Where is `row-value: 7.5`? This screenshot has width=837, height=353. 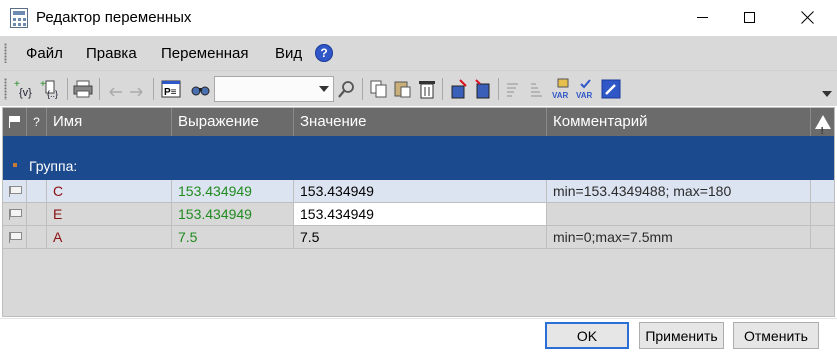 row-value: 7.5 is located at coordinates (420, 237).